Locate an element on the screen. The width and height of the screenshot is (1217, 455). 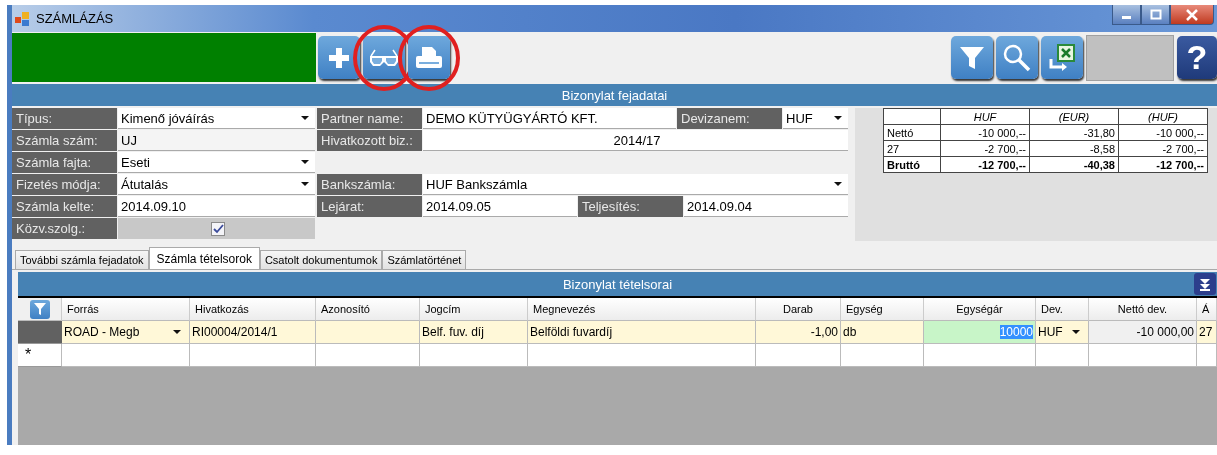
column-header: Azonosító is located at coordinates (368, 309).